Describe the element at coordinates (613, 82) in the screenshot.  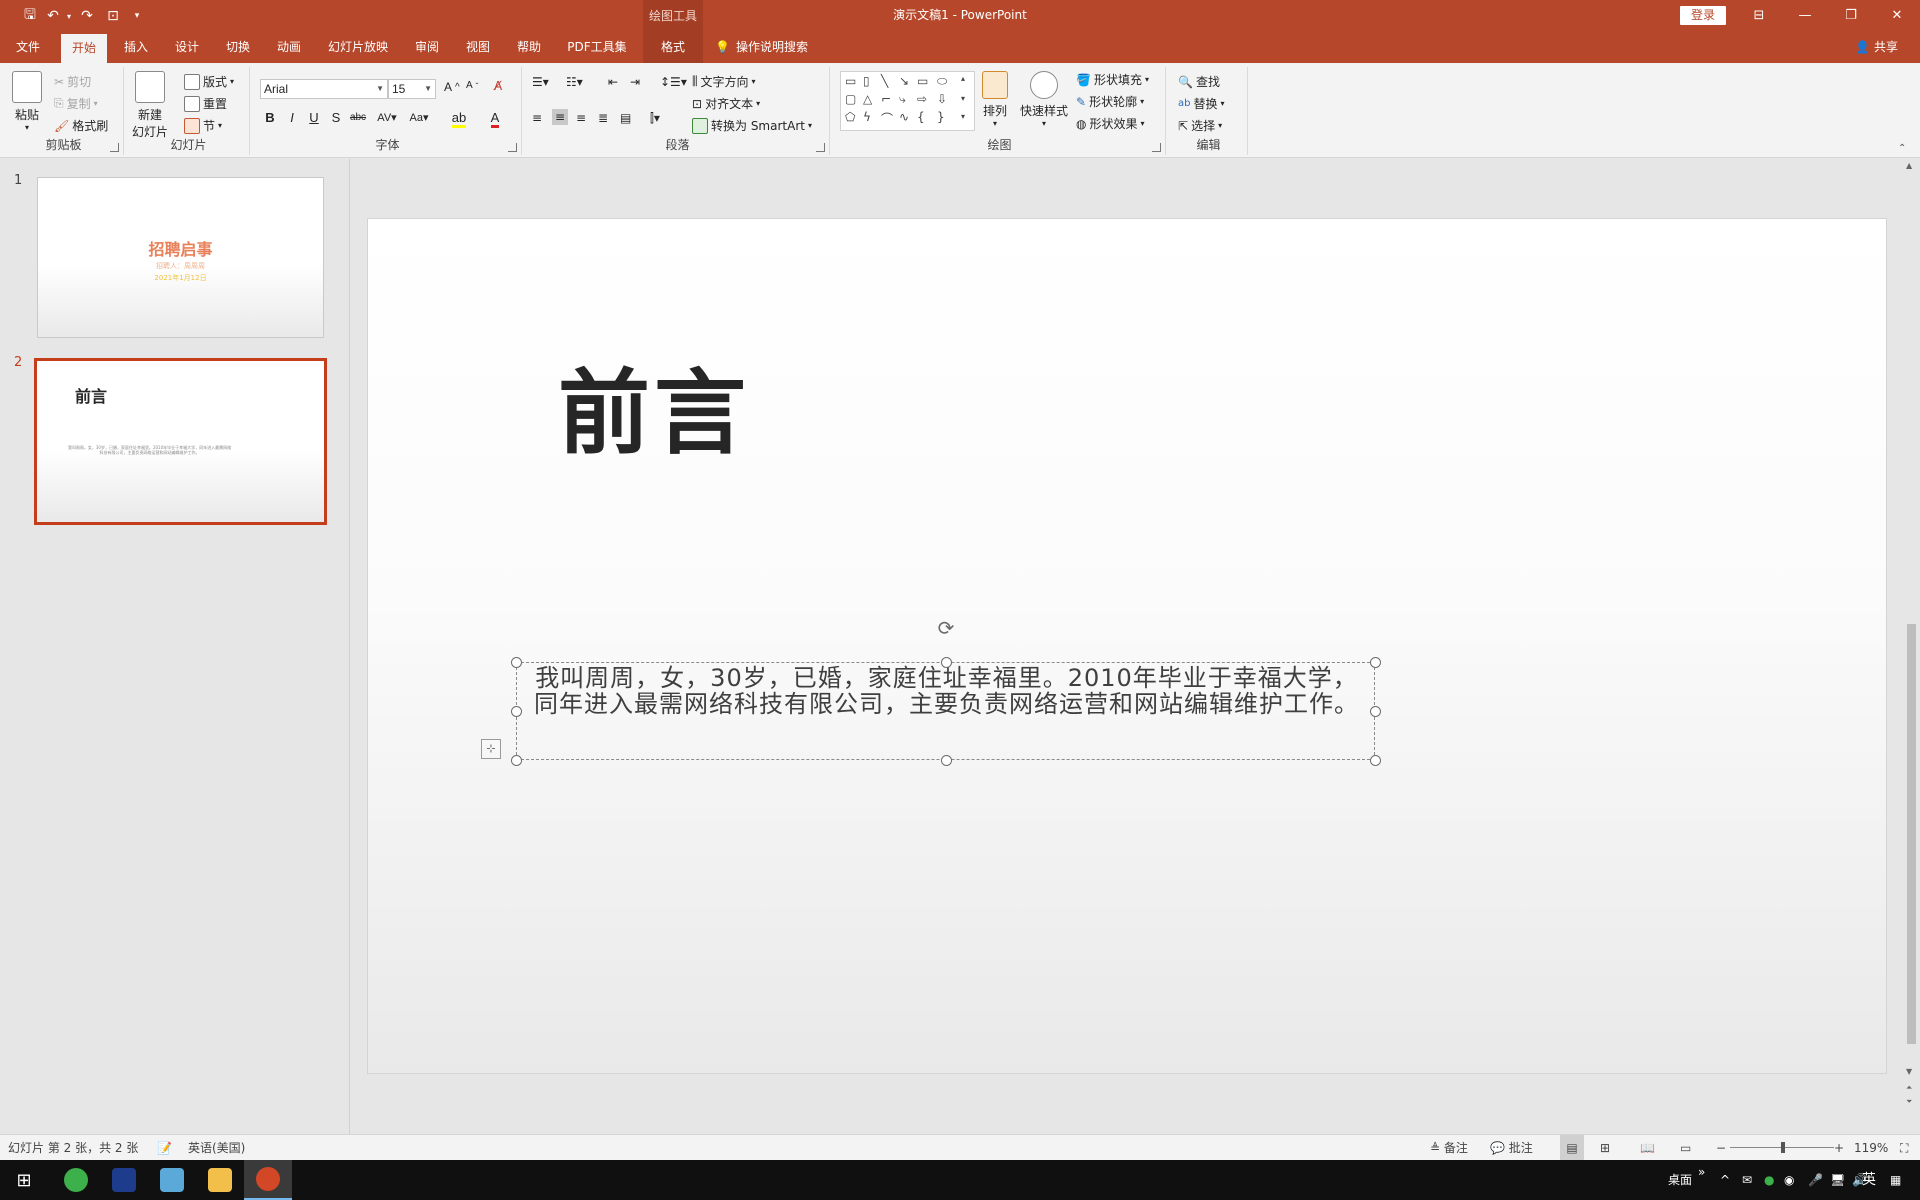
I see `decrease-indent-icon: ⇤` at that location.